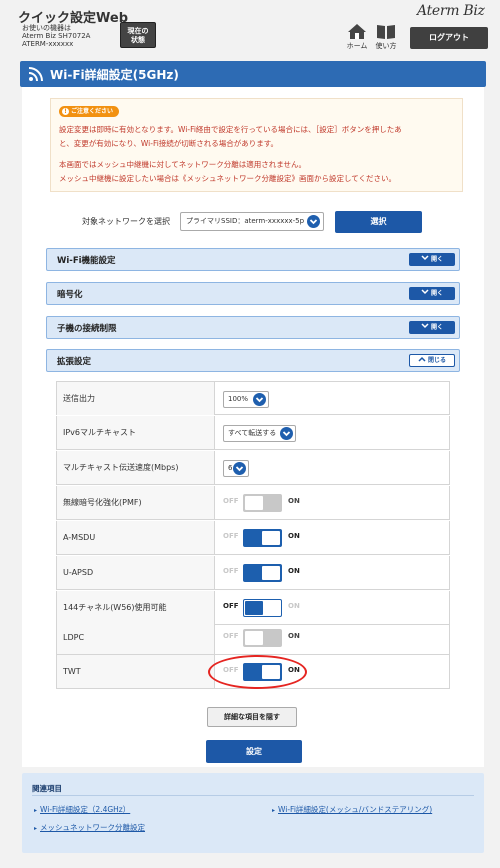 This screenshot has height=868, width=500. I want to click on setting-row-multicast-rate: マルチキャスト伝送速度(Mbps) 6, so click(253, 468).